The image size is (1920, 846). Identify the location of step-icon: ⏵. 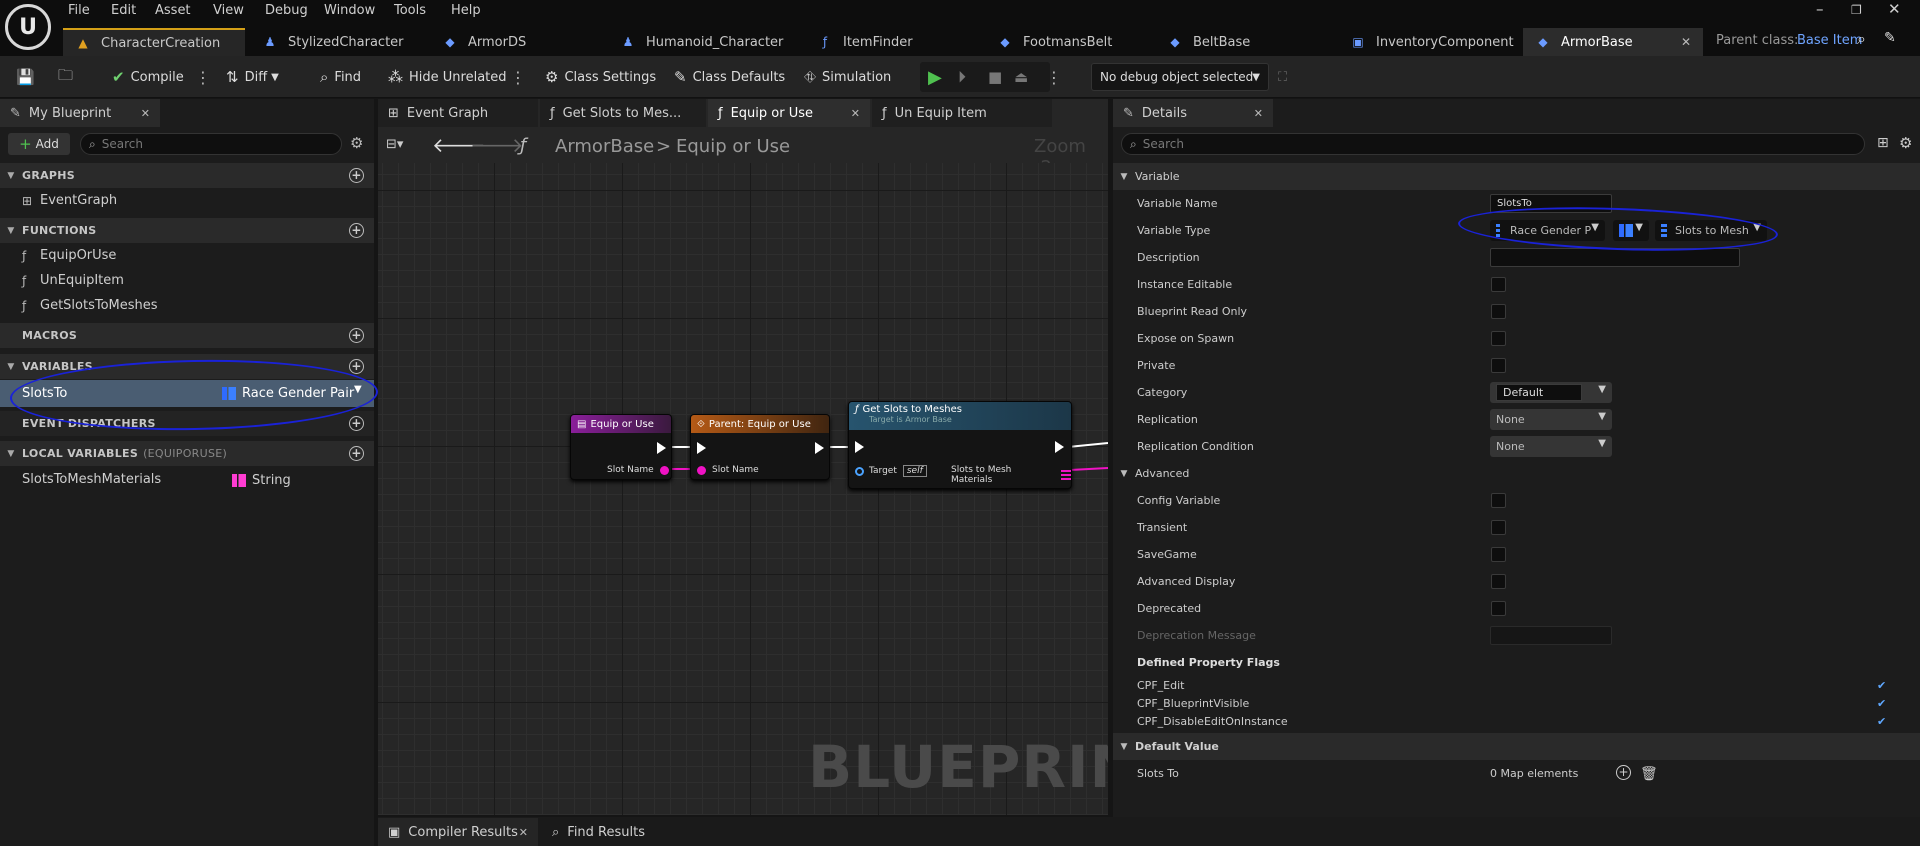
(962, 77).